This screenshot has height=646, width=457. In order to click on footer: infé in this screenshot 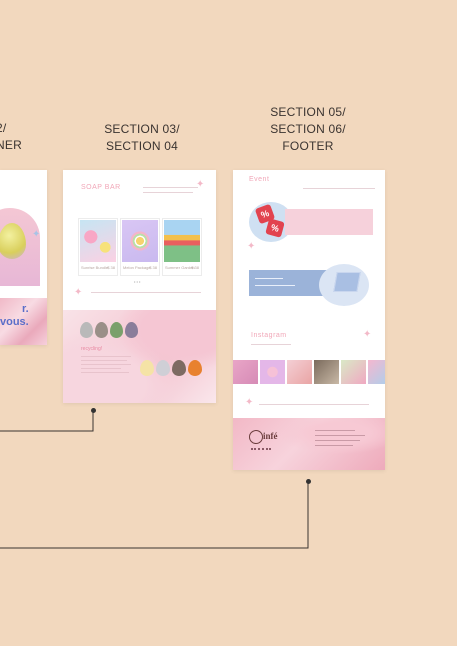, I will do `click(309, 444)`.